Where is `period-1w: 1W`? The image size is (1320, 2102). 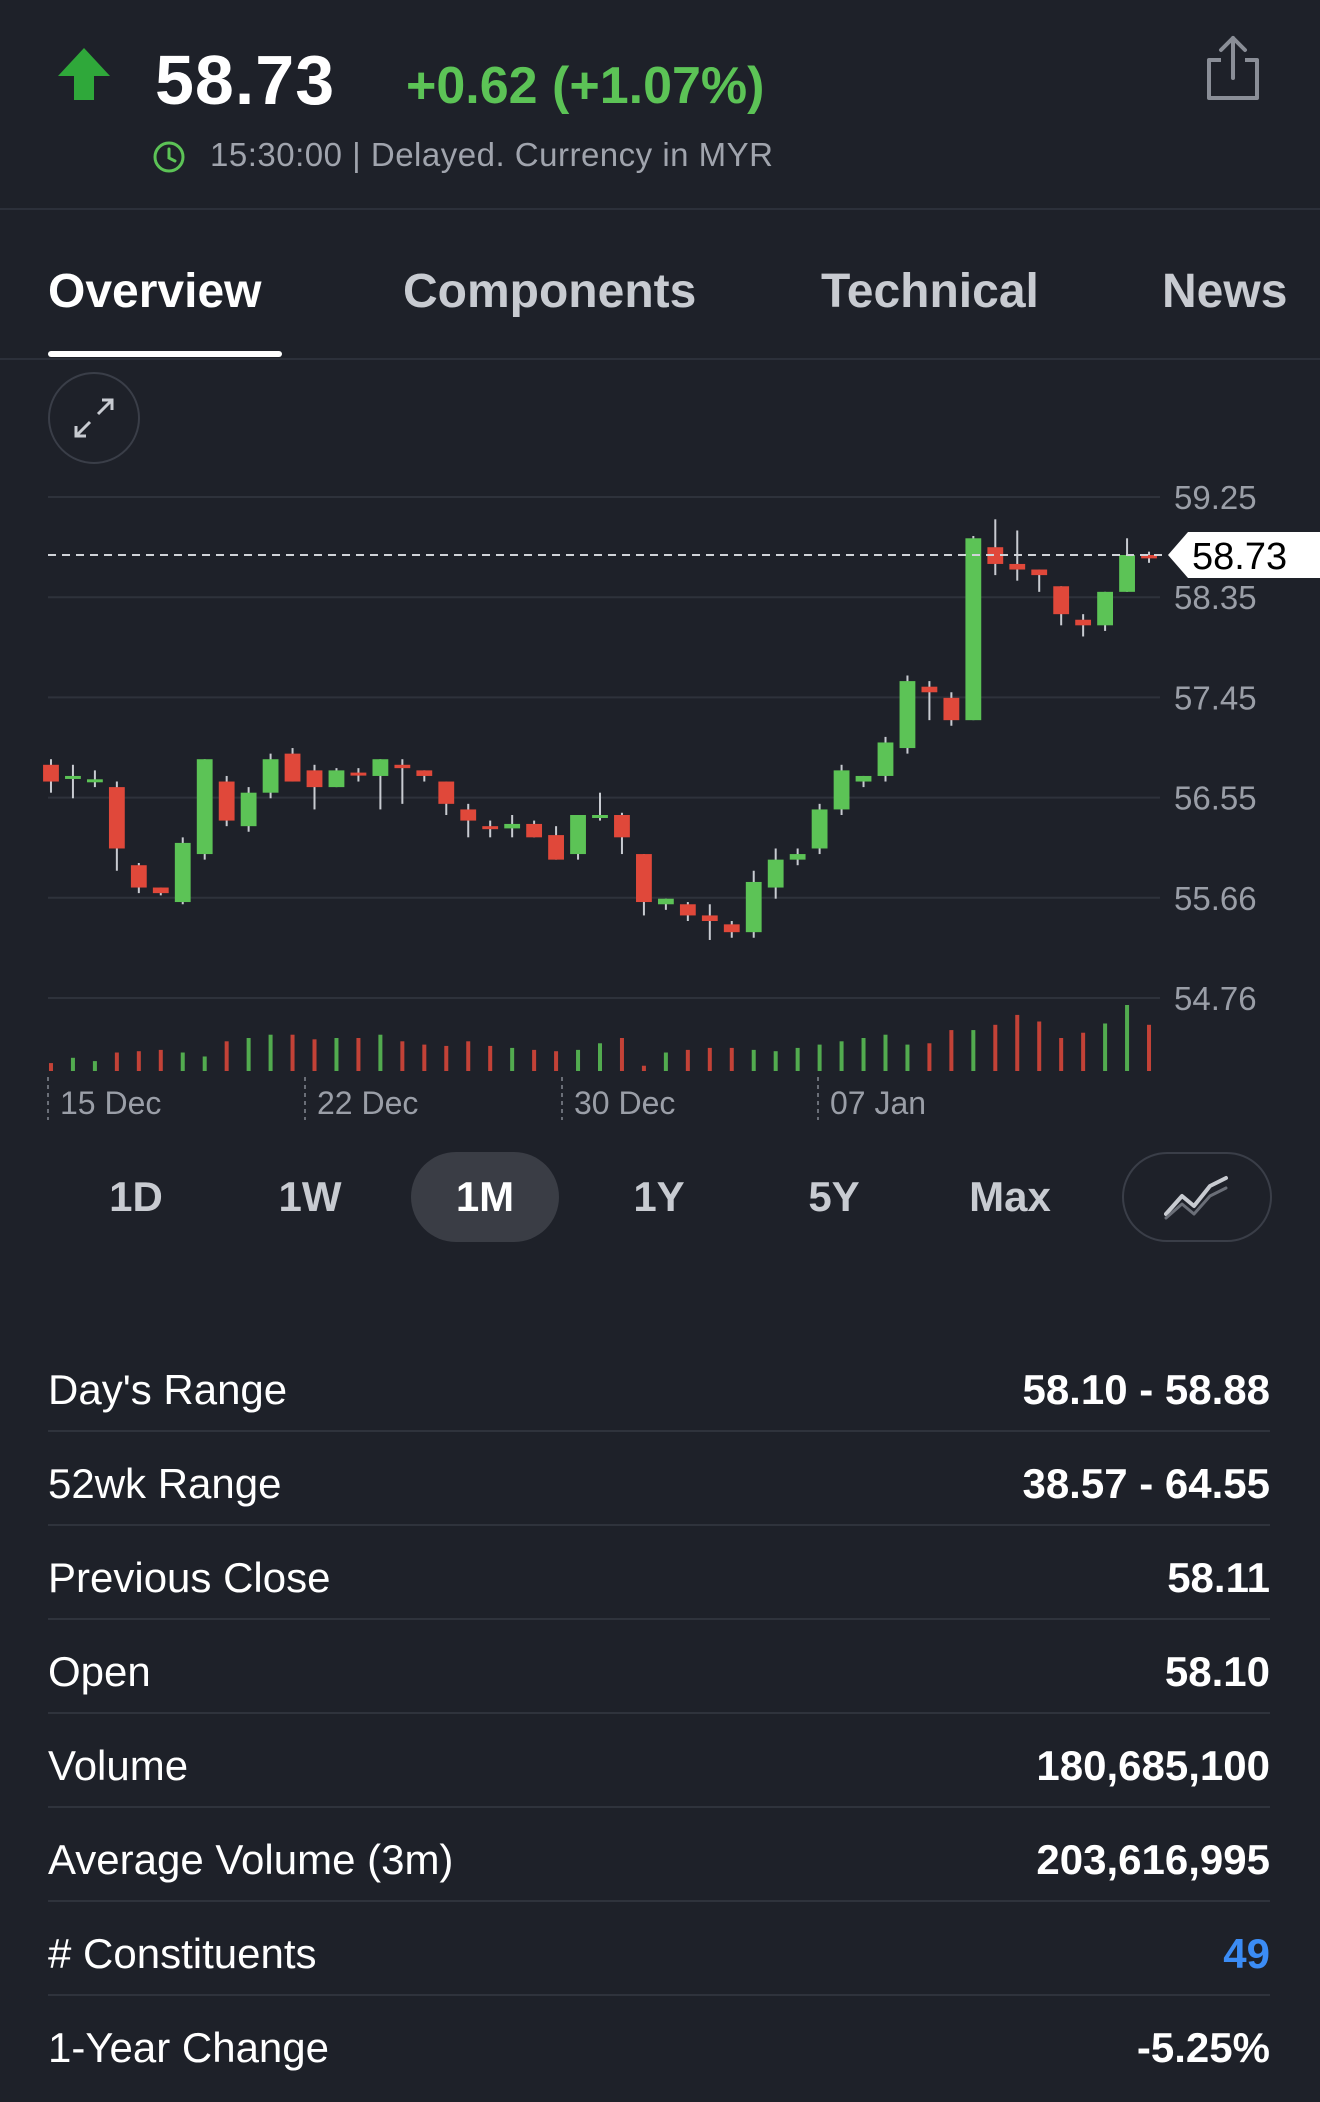 period-1w: 1W is located at coordinates (310, 1197).